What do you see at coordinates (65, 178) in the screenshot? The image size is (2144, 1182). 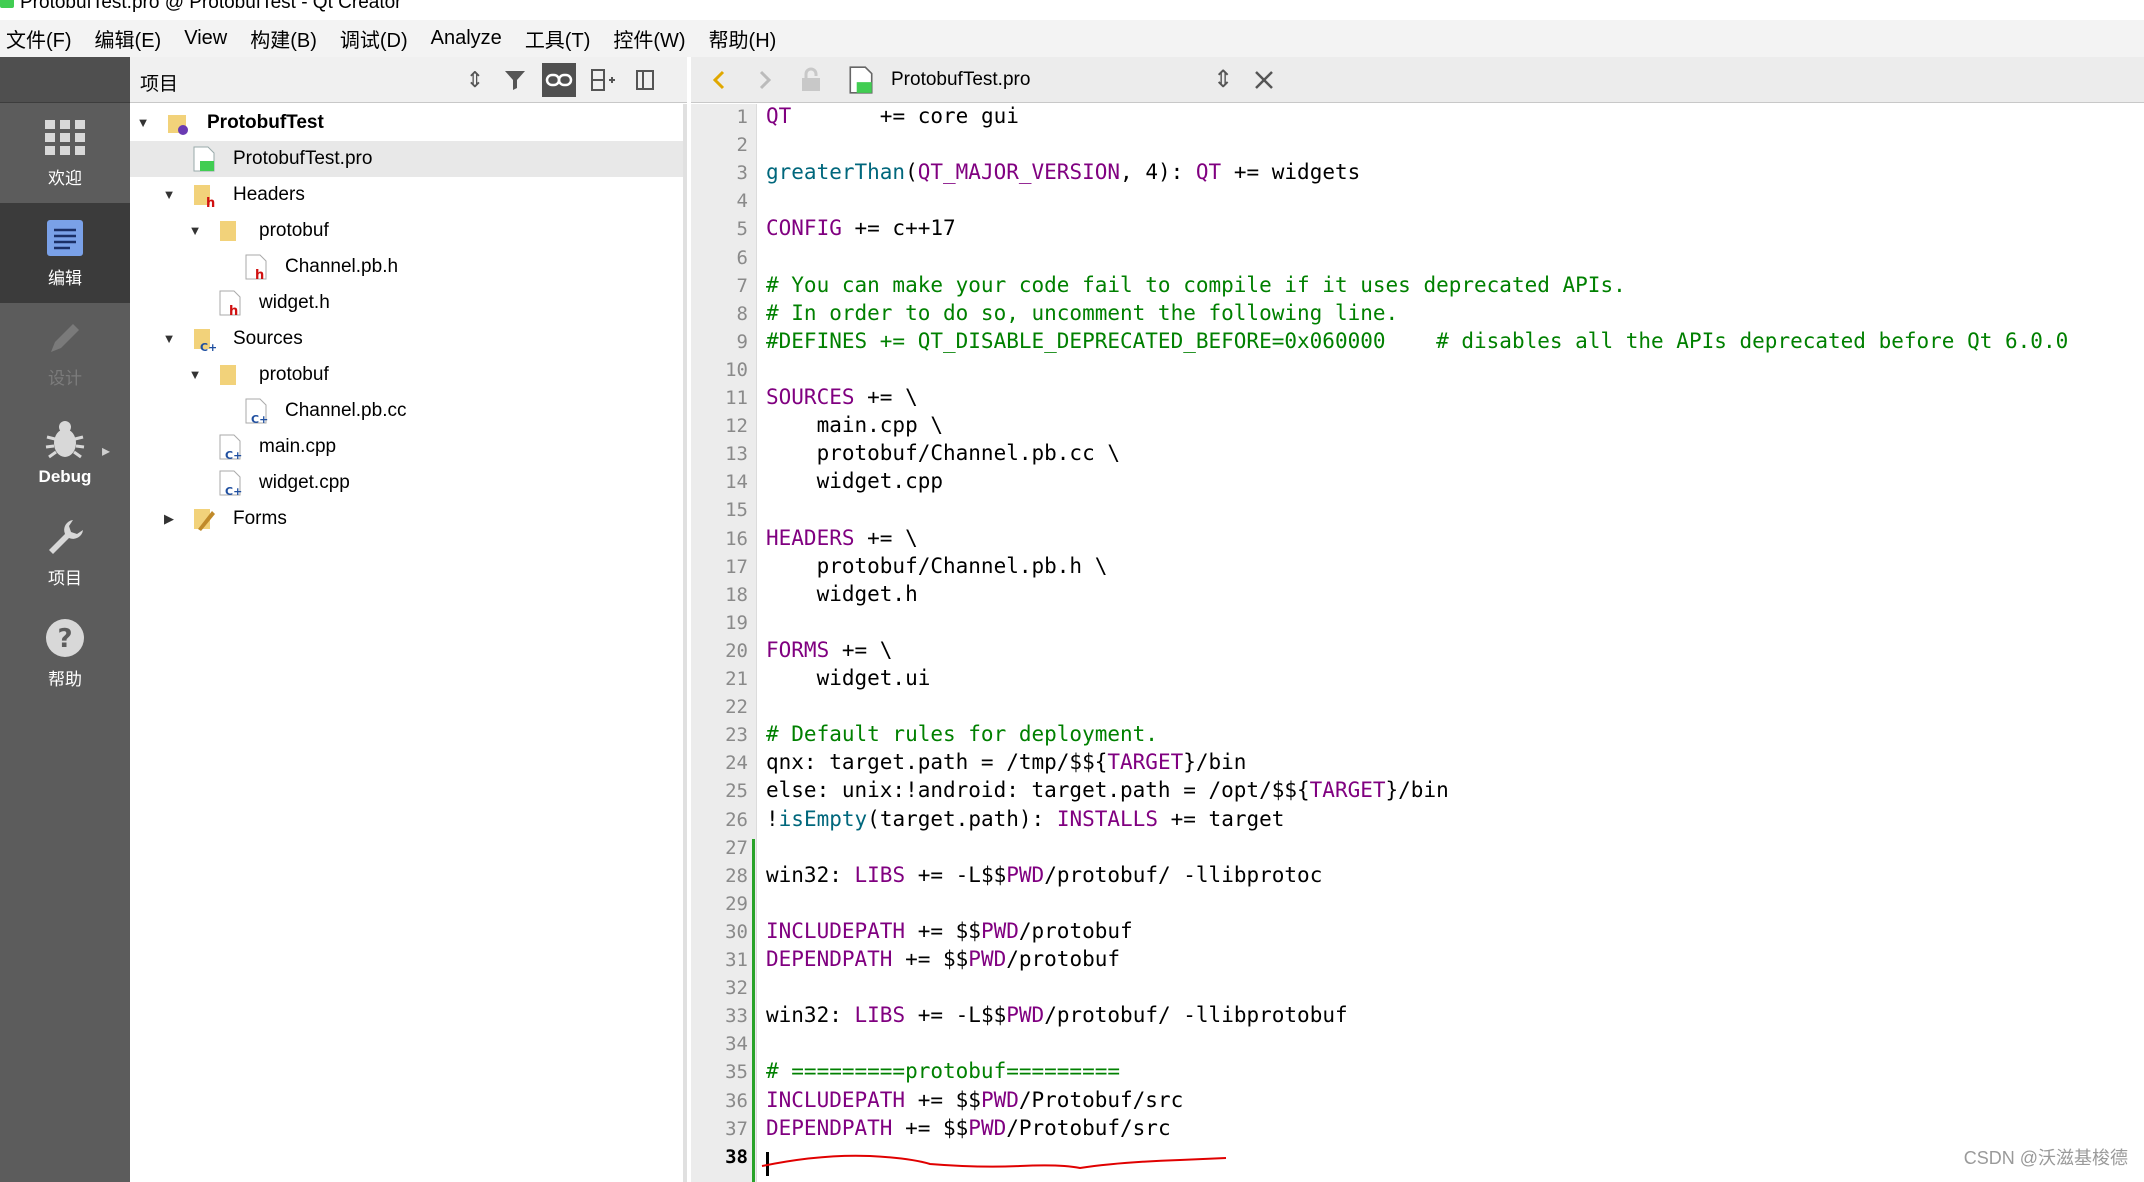 I see `mode-label: 欢迎` at bounding box center [65, 178].